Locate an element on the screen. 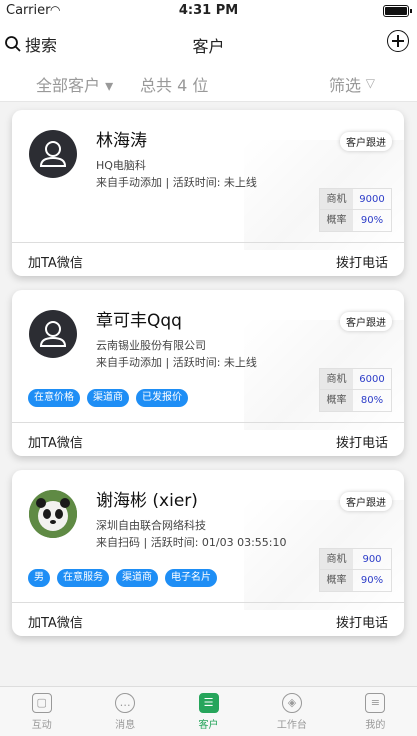 This screenshot has height=736, width=417. probability-value: 80% is located at coordinates (372, 400).